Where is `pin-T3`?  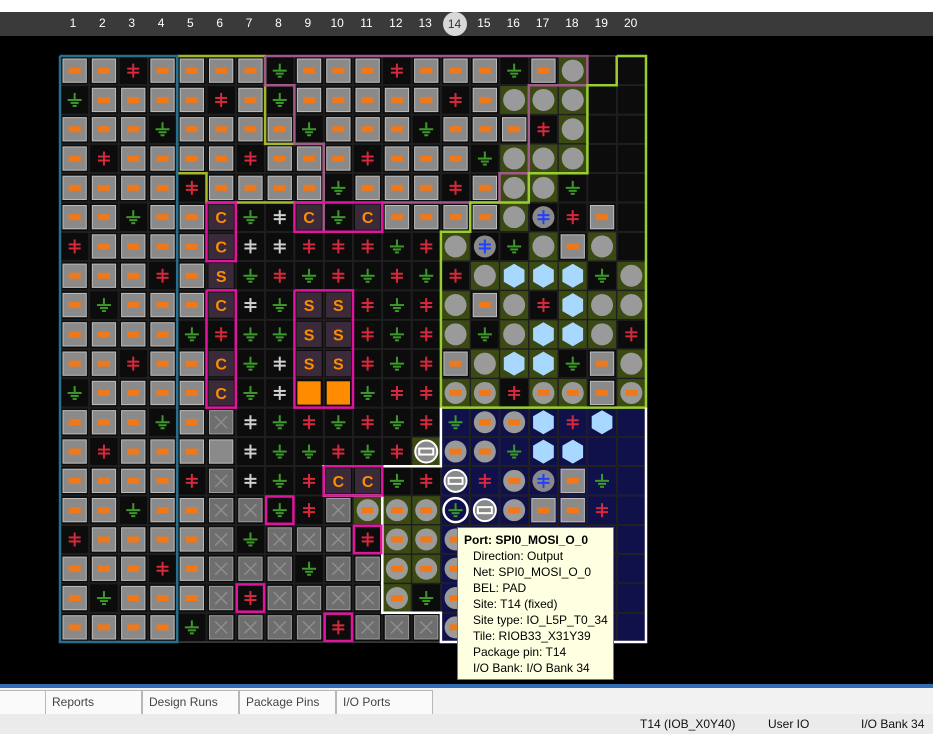
pin-T3 is located at coordinates (133, 627).